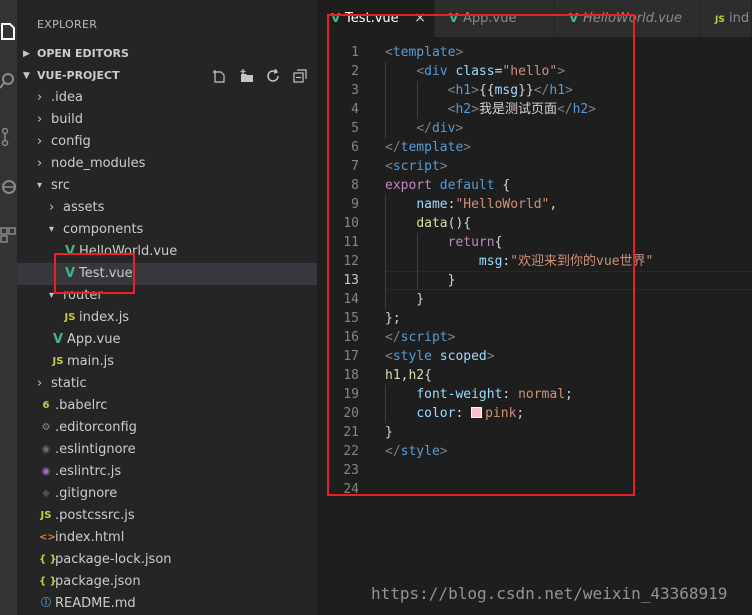  I want to click on file-item: ⓘ README.md, so click(167, 604).